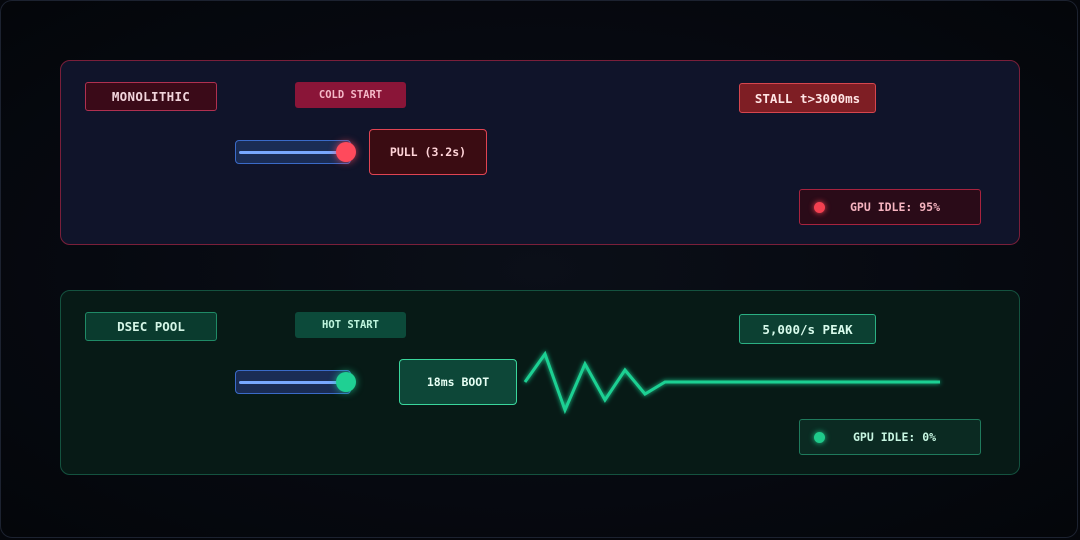  I want to click on throughput-waveform, so click(731, 382).